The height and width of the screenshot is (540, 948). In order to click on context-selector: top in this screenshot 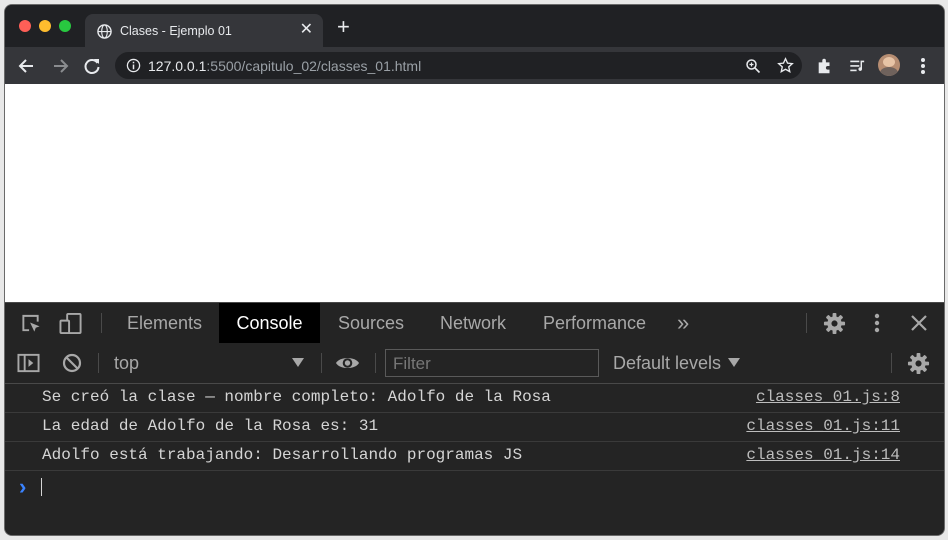, I will do `click(211, 363)`.